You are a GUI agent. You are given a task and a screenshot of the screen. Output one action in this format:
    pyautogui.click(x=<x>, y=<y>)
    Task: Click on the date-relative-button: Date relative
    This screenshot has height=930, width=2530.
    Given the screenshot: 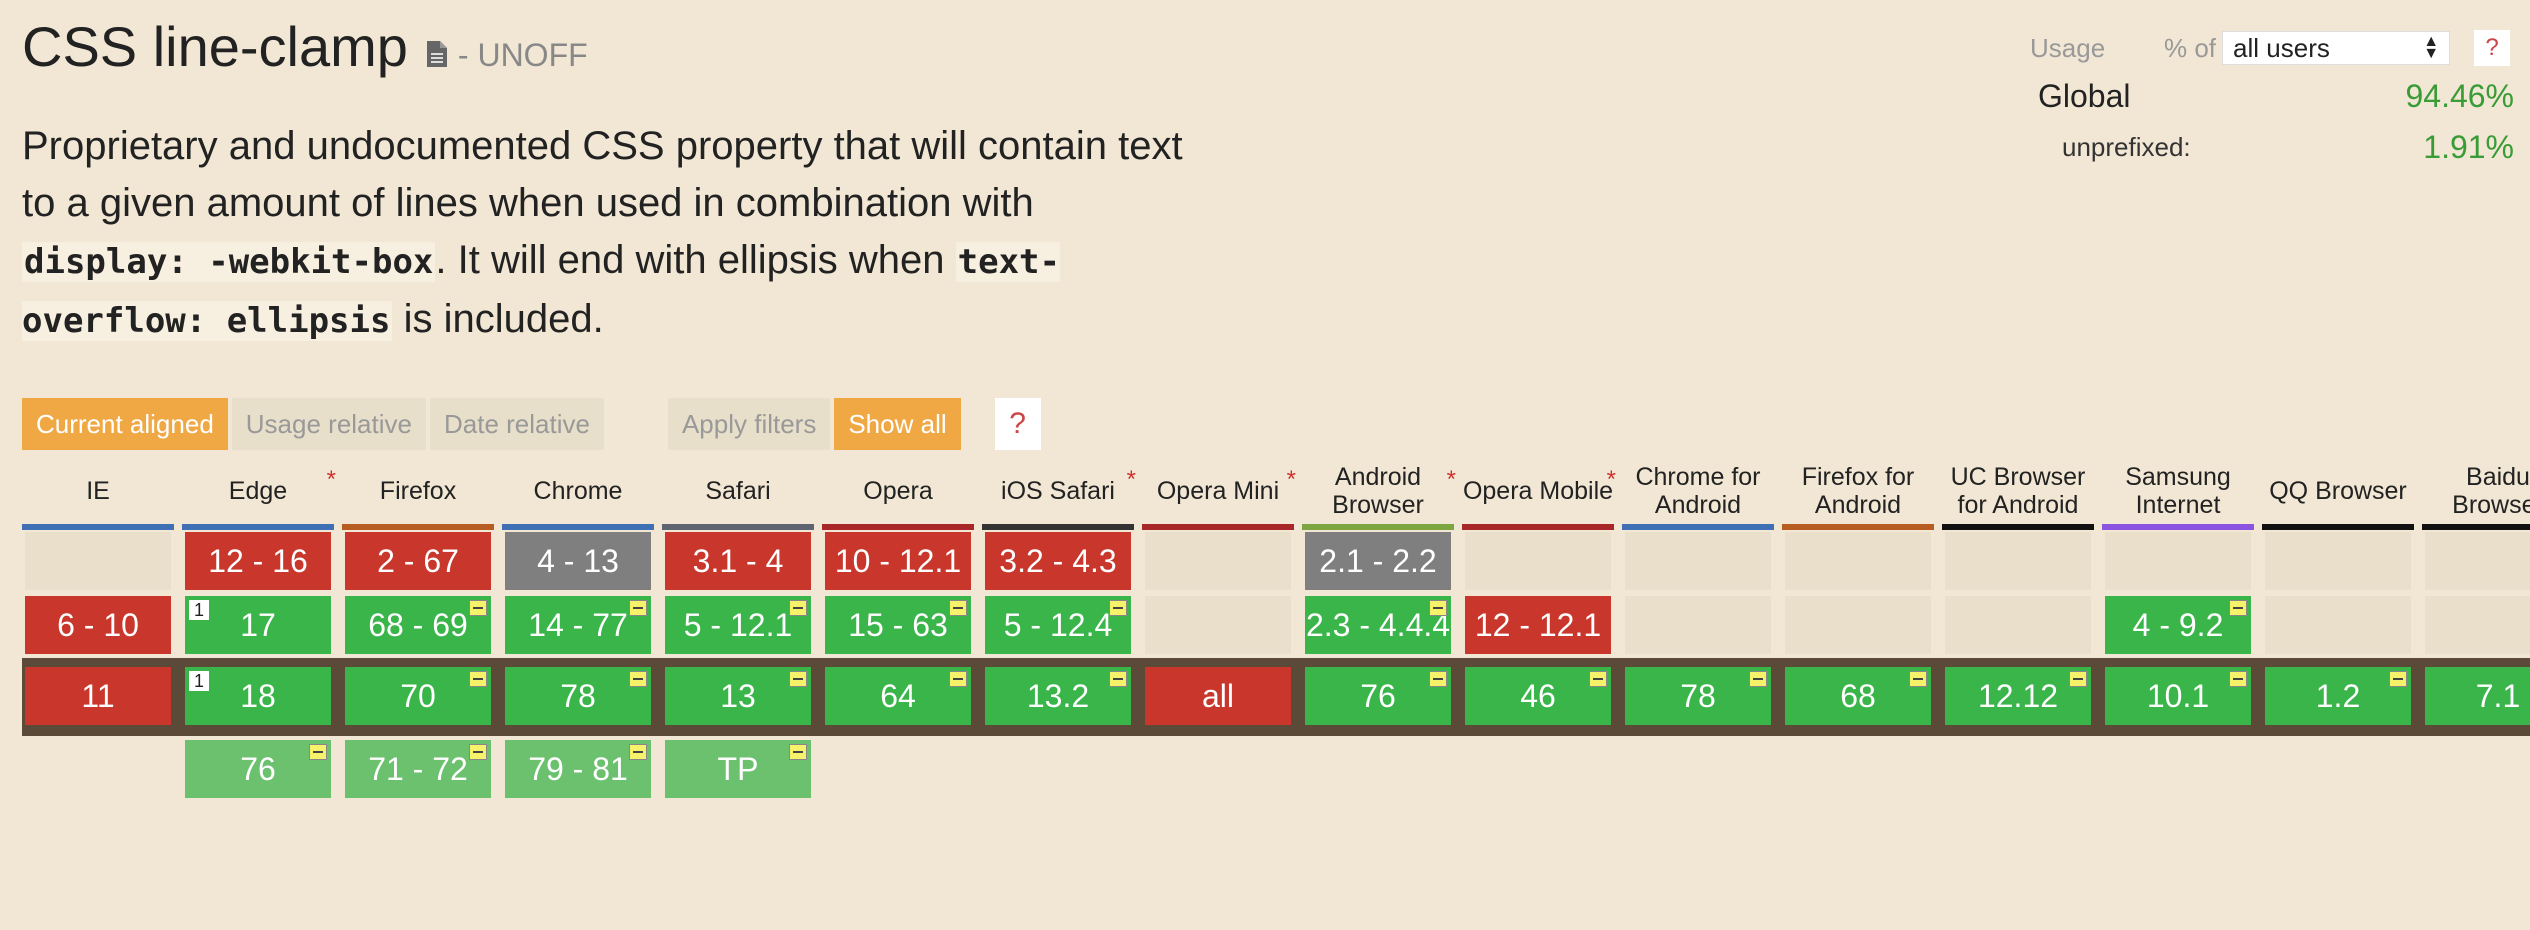 What is the action you would take?
    pyautogui.click(x=516, y=424)
    